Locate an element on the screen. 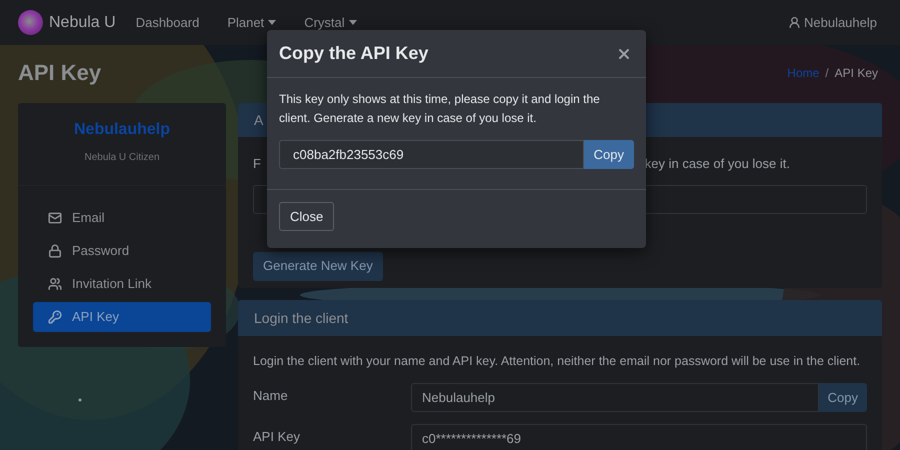  card-text: Login the client with your name and API key. Attention, neither the email nor password will be use in the client. is located at coordinates (557, 361).